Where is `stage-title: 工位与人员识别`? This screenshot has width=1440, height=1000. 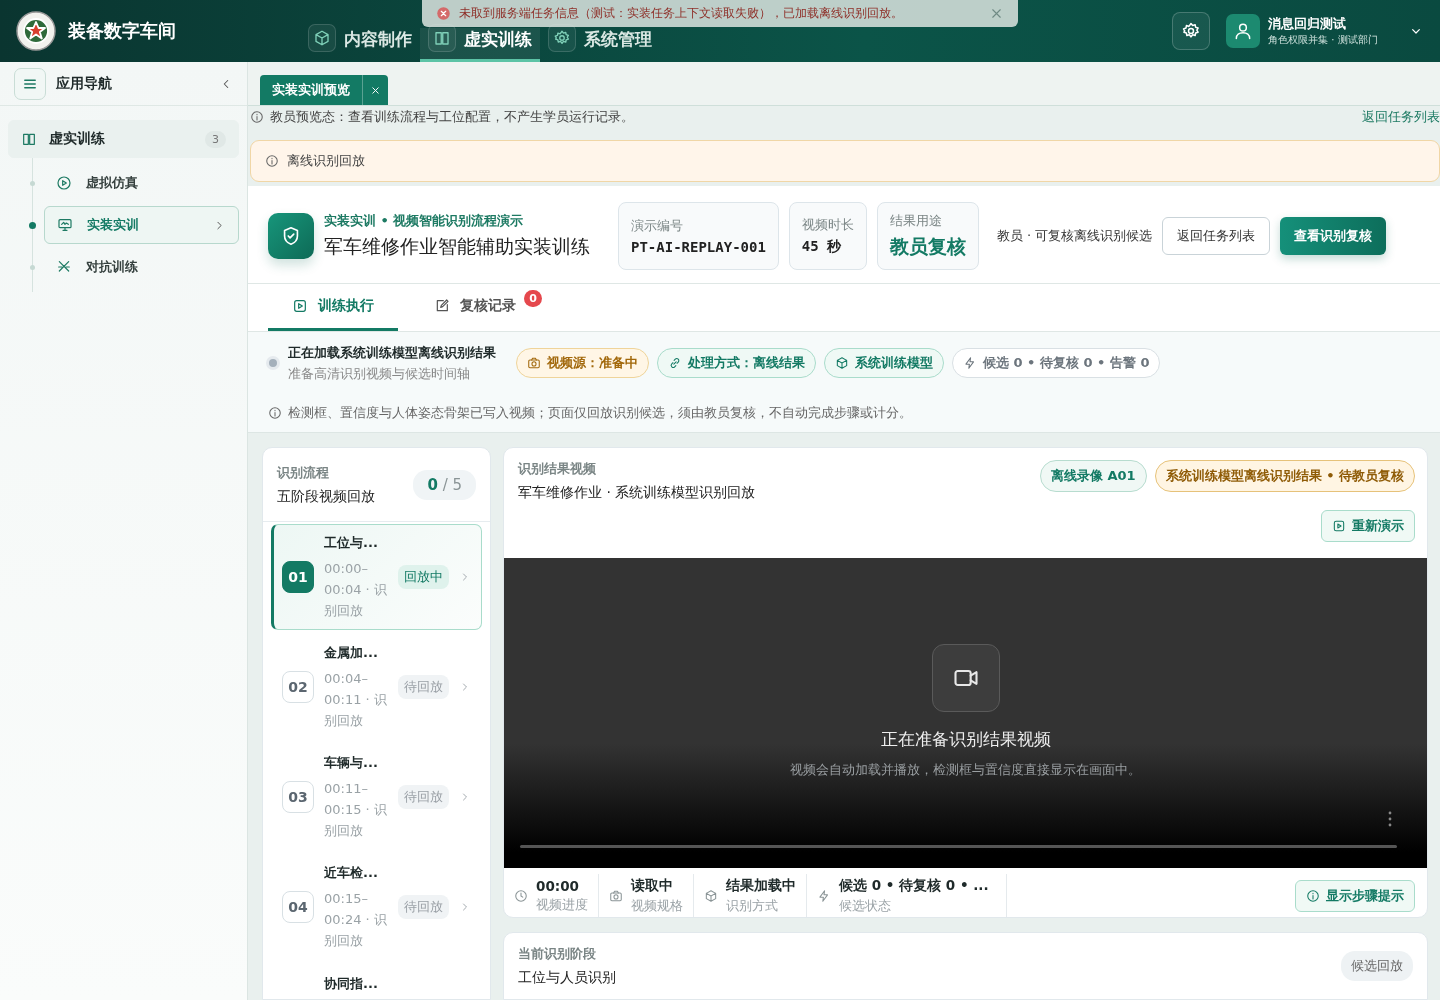
stage-title: 工位与人员识别 is located at coordinates (567, 978).